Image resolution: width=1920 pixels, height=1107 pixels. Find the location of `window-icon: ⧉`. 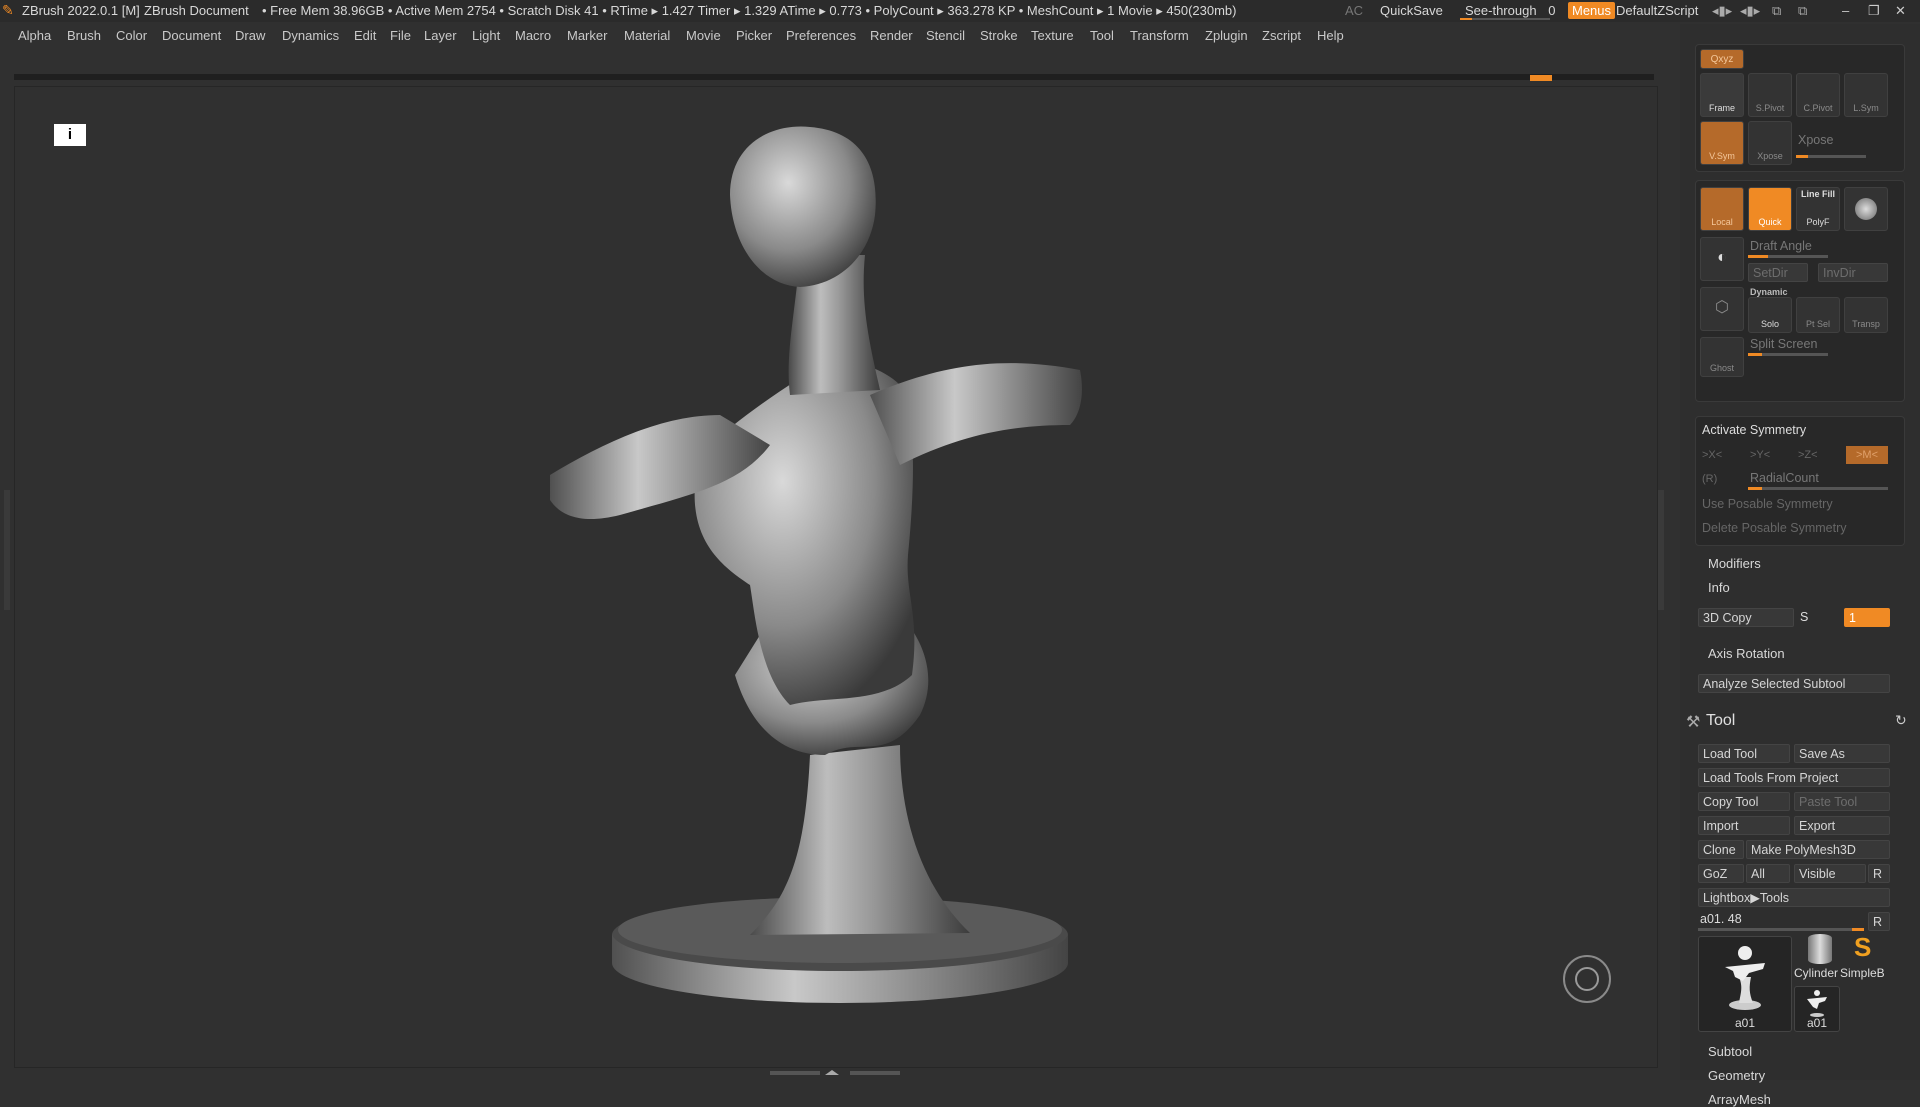

window-icon: ⧉ is located at coordinates (1776, 11).